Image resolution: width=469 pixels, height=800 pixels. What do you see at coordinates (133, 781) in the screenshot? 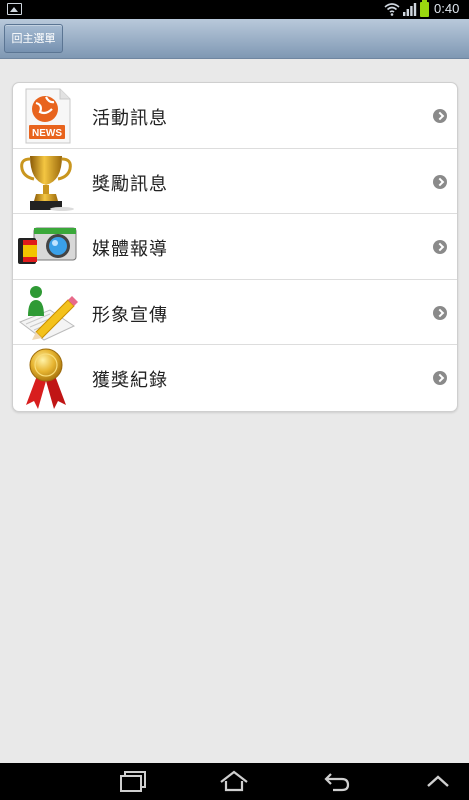
I see `recent-apps-icon` at bounding box center [133, 781].